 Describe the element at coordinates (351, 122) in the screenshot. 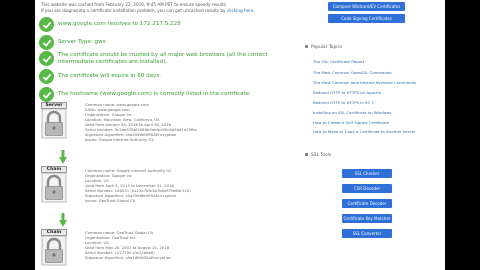

I see `popular-link: How to Create a Self Signed Certificate` at that location.